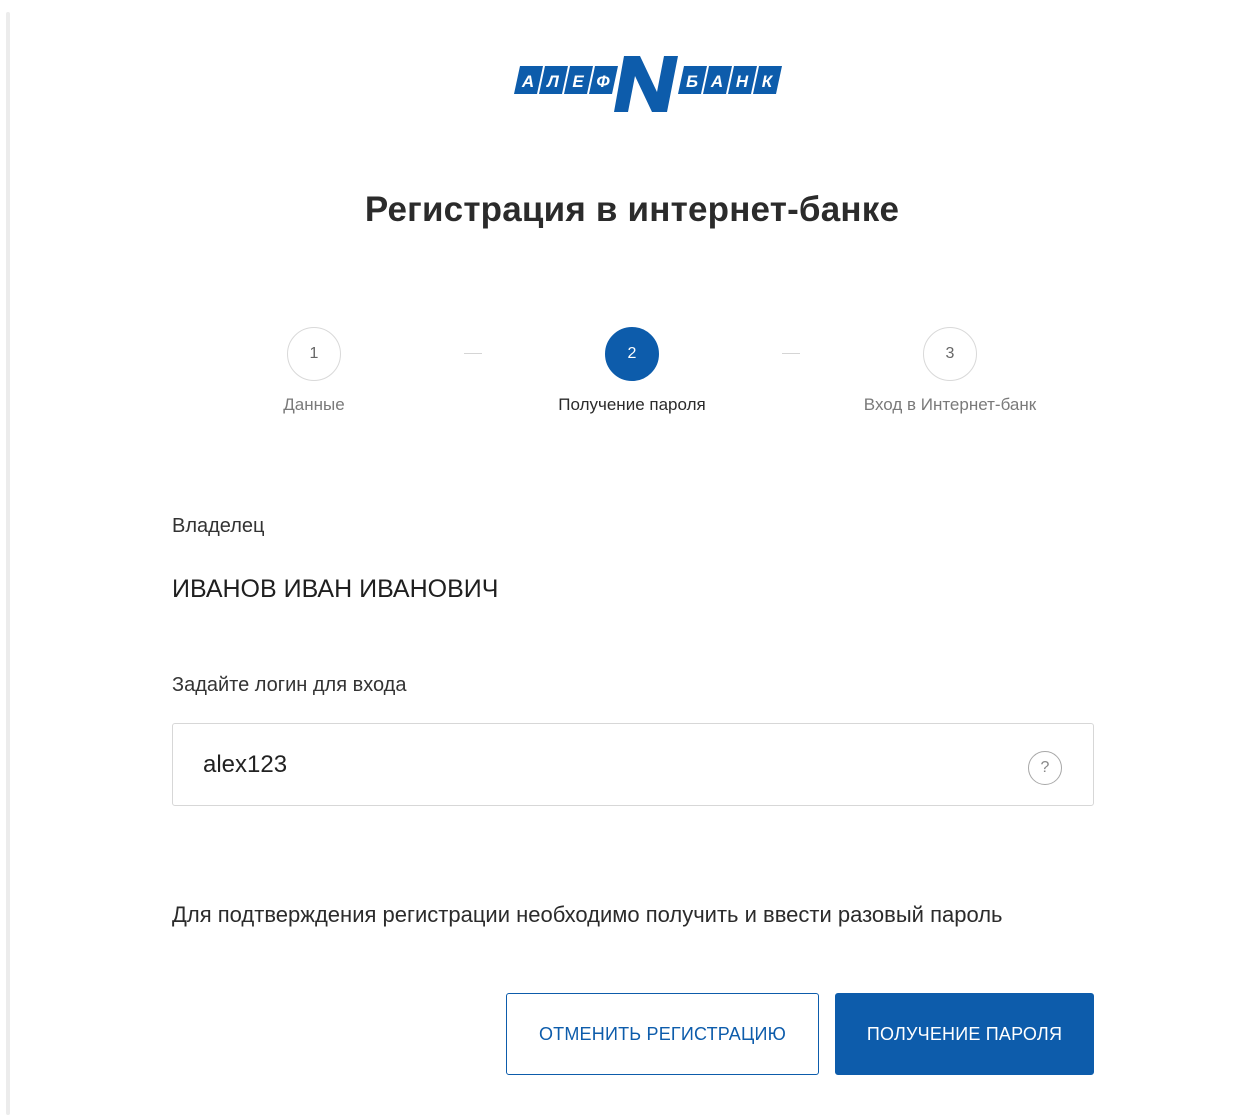 The width and height of the screenshot is (1244, 1115). I want to click on step-data: 1 Данные, so click(314, 371).